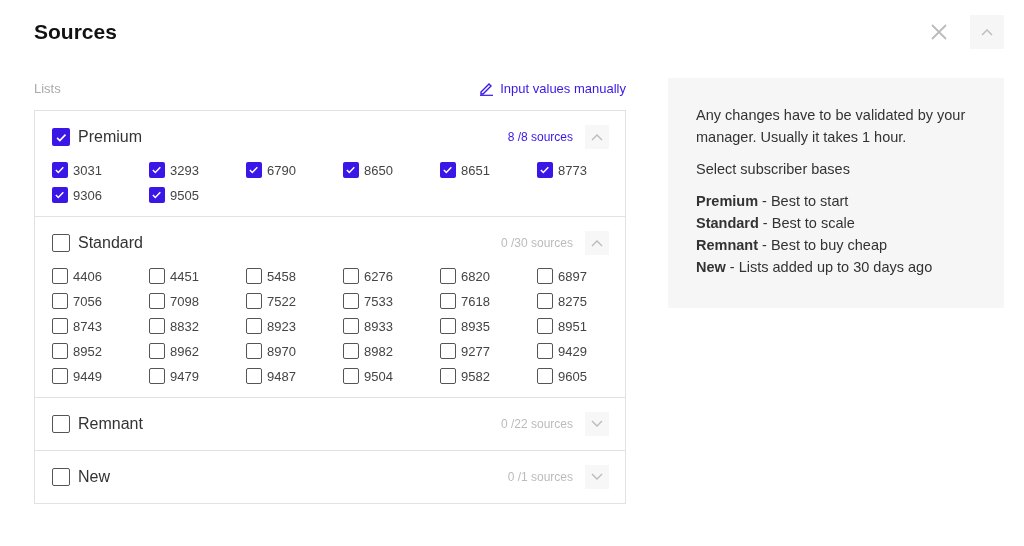 The width and height of the screenshot is (1024, 546). I want to click on source-label: 8650, so click(378, 170).